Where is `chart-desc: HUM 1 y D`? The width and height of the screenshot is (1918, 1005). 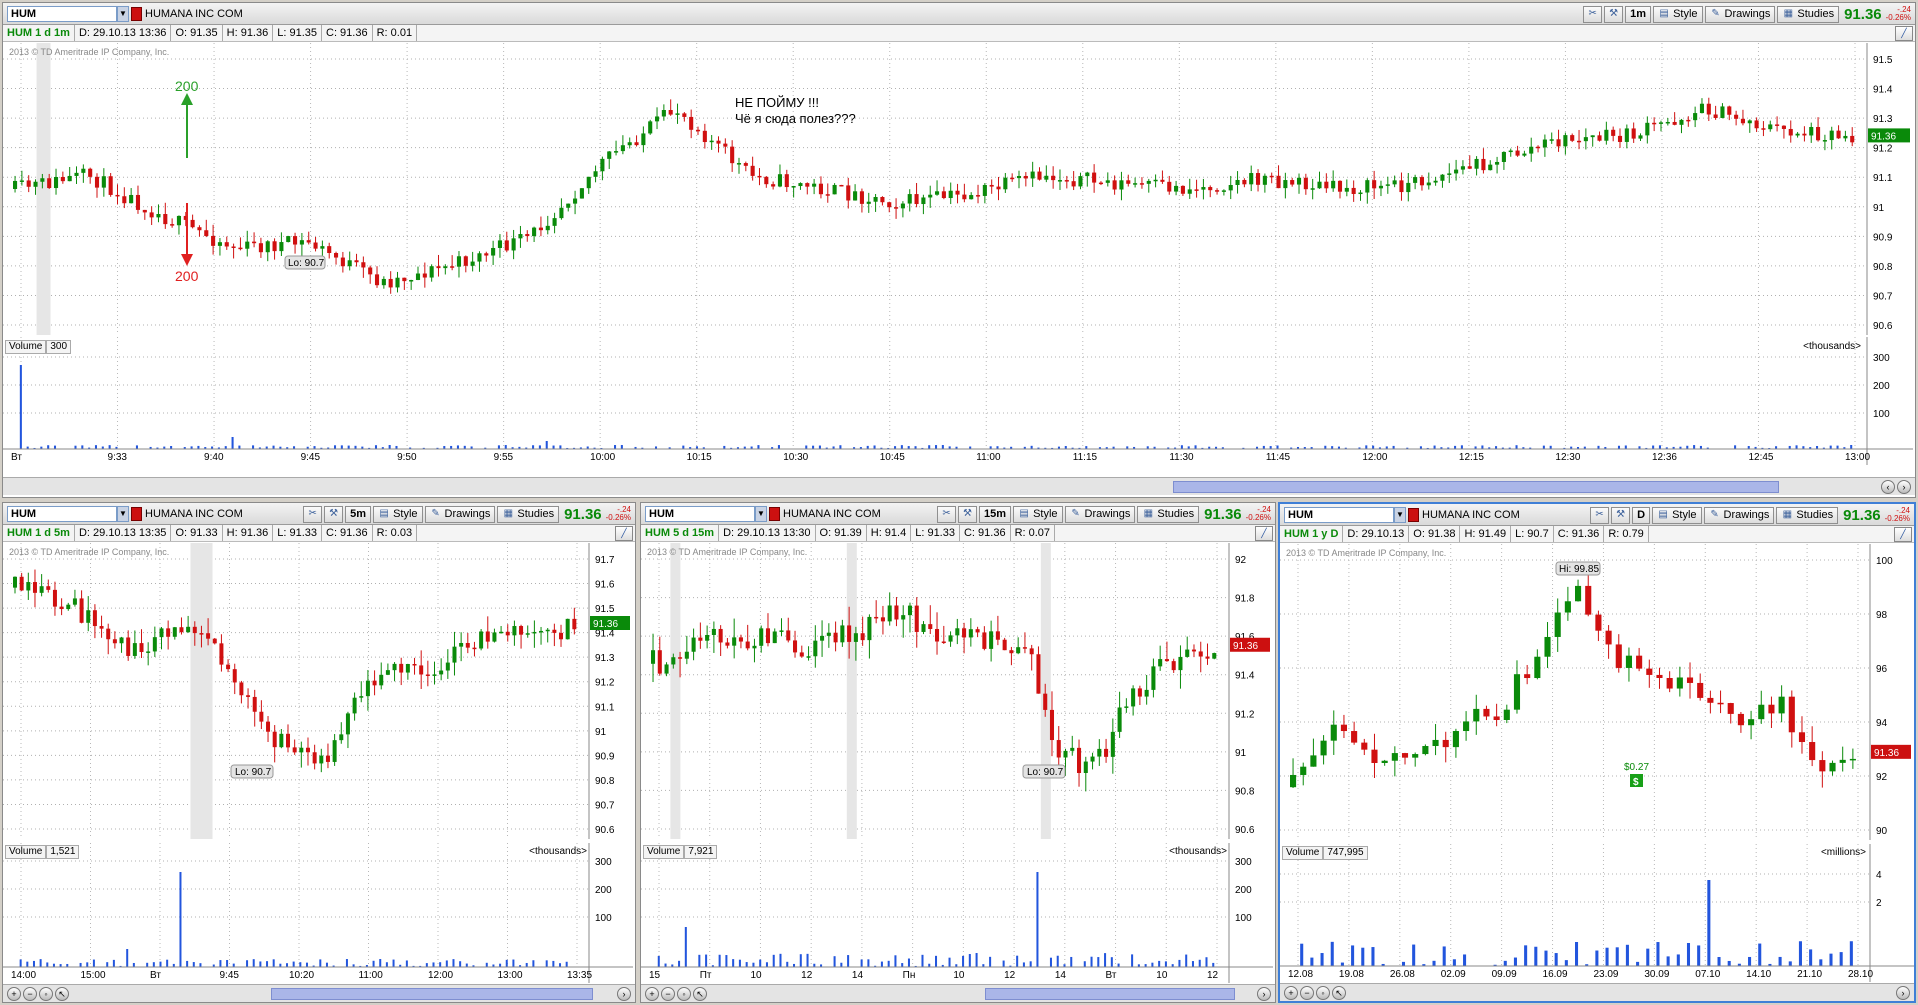 chart-desc: HUM 1 y D is located at coordinates (1312, 534).